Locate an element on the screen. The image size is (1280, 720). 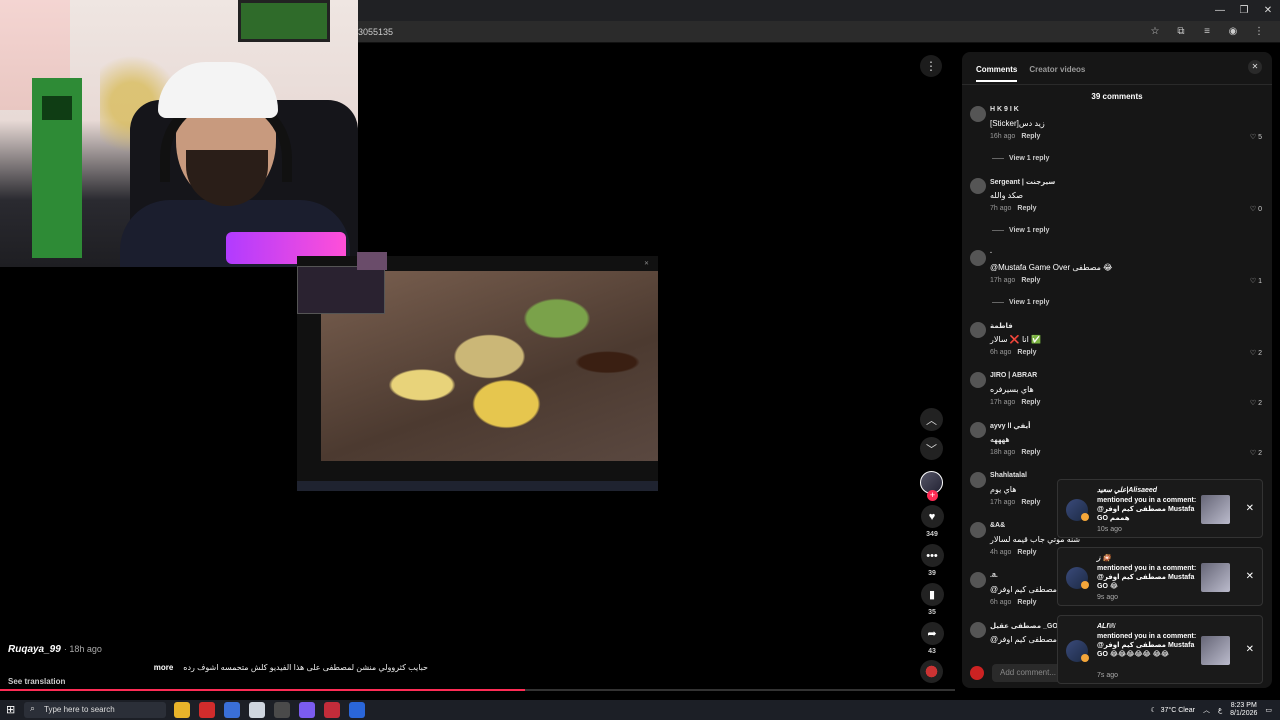
windows-start-icon: ⊞ is located at coordinates (13, 710).